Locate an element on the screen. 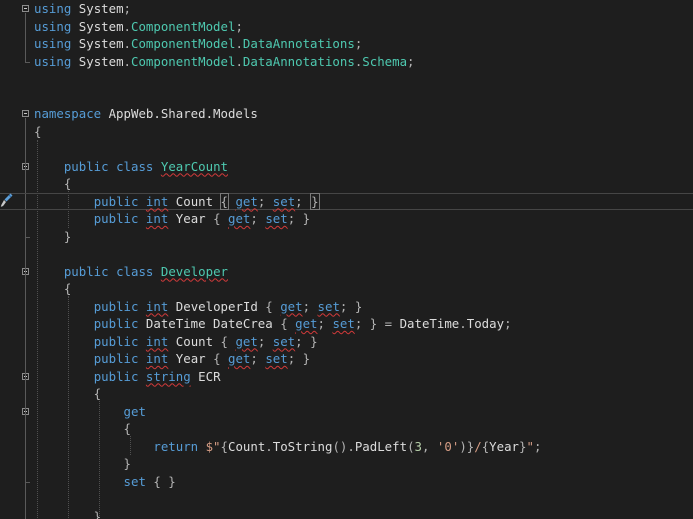  code-token: class is located at coordinates (135, 271).